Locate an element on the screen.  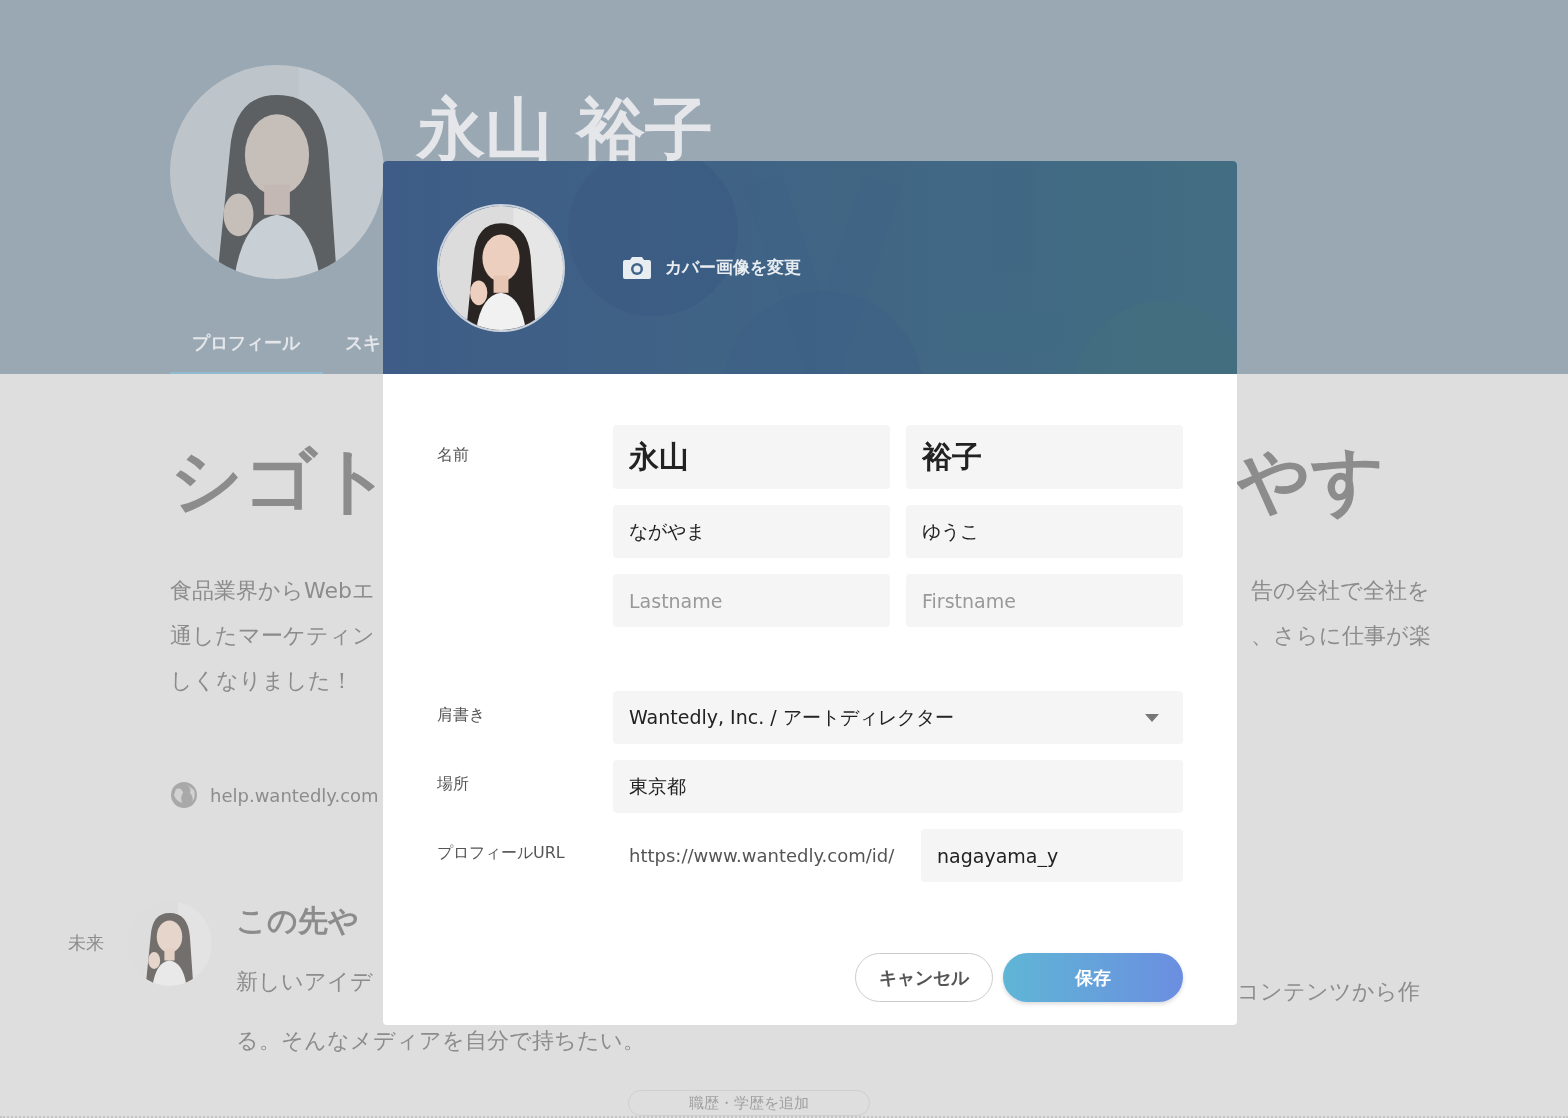
input-field: 永山 is located at coordinates (751, 457).